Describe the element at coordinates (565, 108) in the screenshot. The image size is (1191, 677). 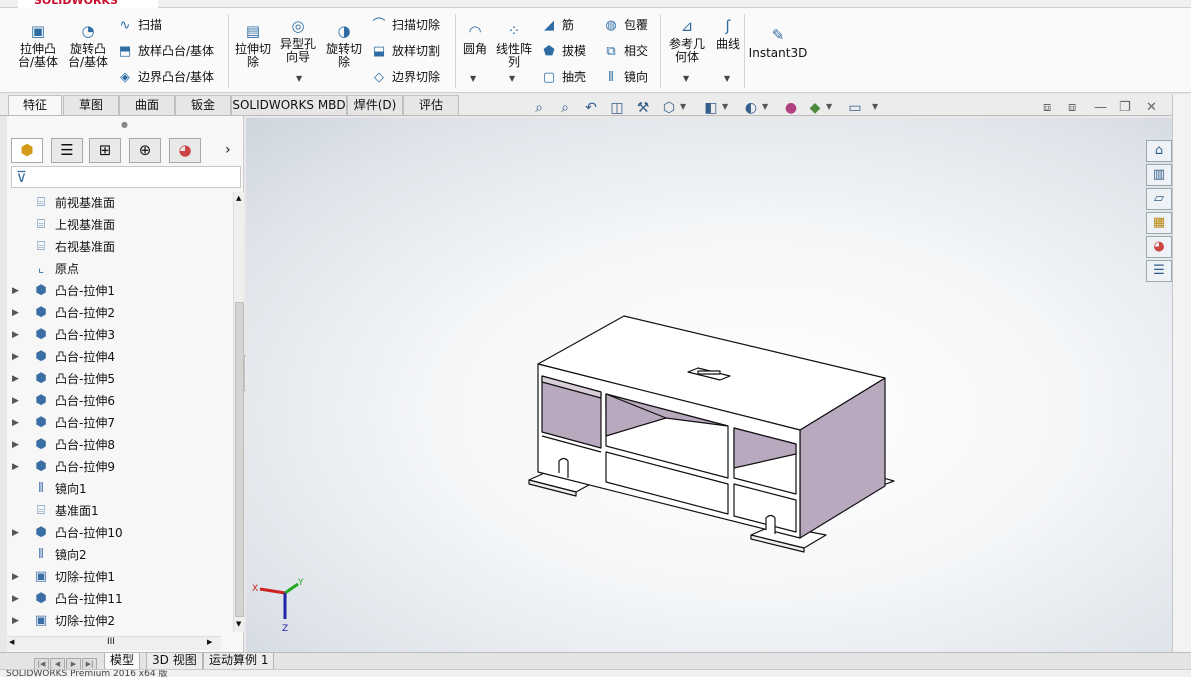
I see `zoom-to-area-icon: ⌕` at that location.